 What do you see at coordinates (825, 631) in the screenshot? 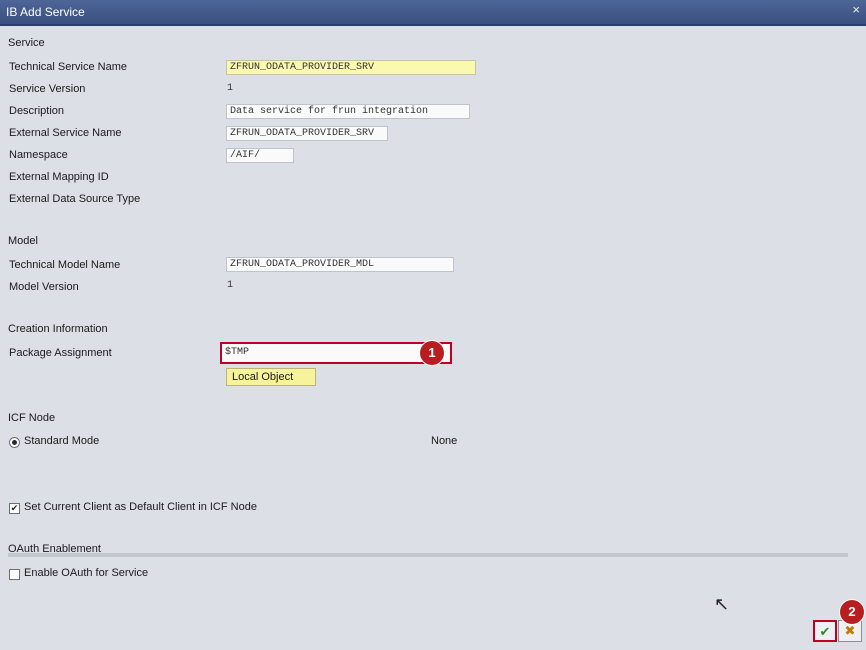
I see `ok-button: ✔` at bounding box center [825, 631].